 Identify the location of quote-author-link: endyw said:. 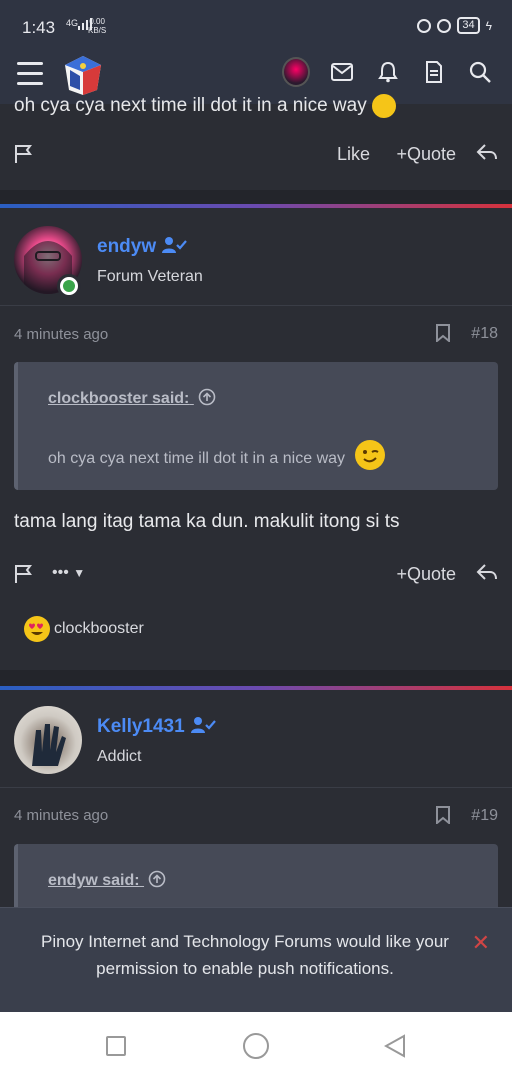
(107, 880).